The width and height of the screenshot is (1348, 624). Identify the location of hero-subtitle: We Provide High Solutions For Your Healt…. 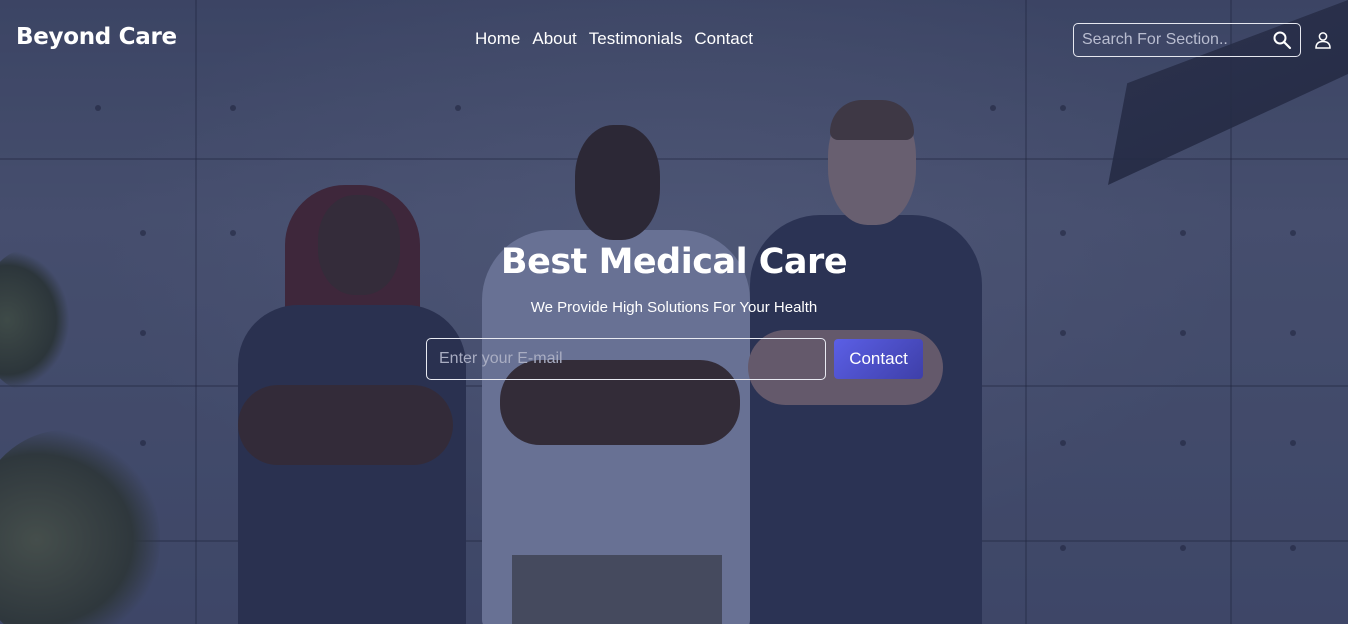
(674, 307).